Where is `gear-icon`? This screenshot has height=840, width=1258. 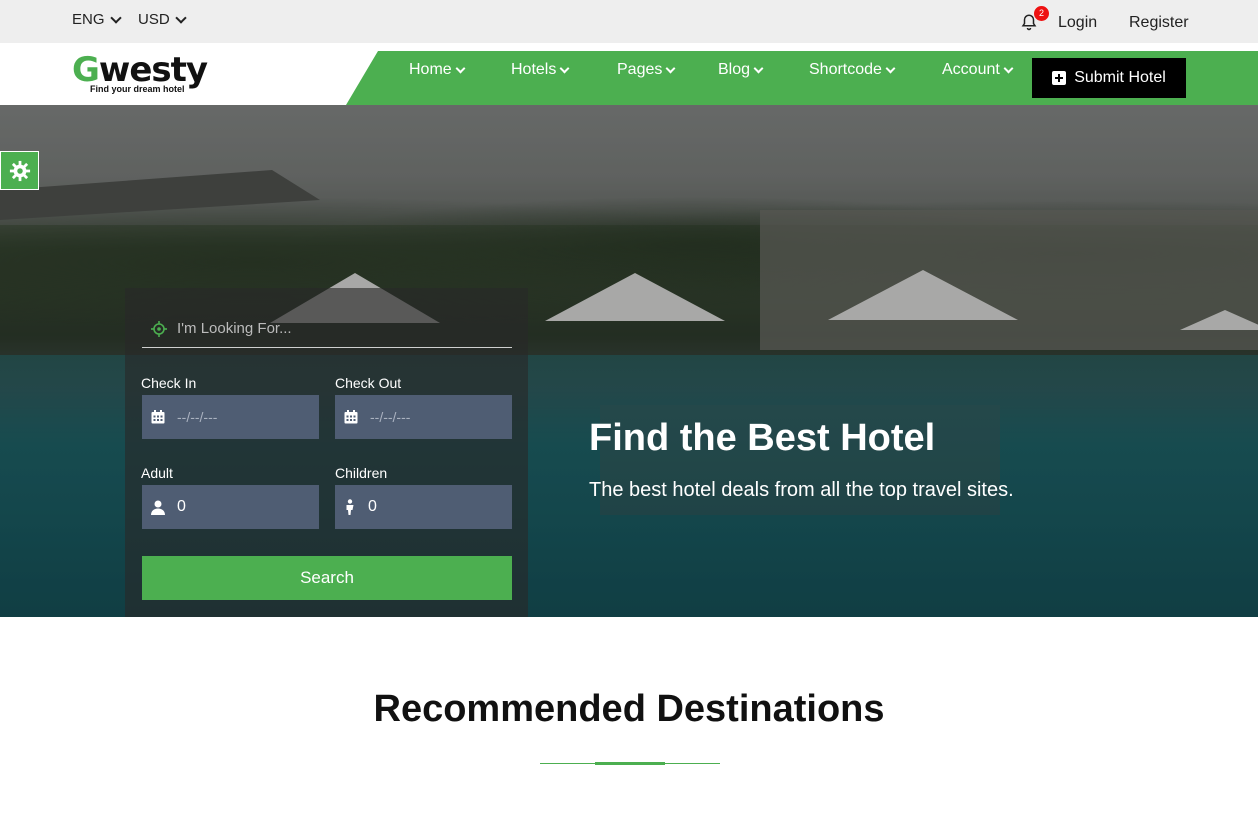 gear-icon is located at coordinates (19, 170).